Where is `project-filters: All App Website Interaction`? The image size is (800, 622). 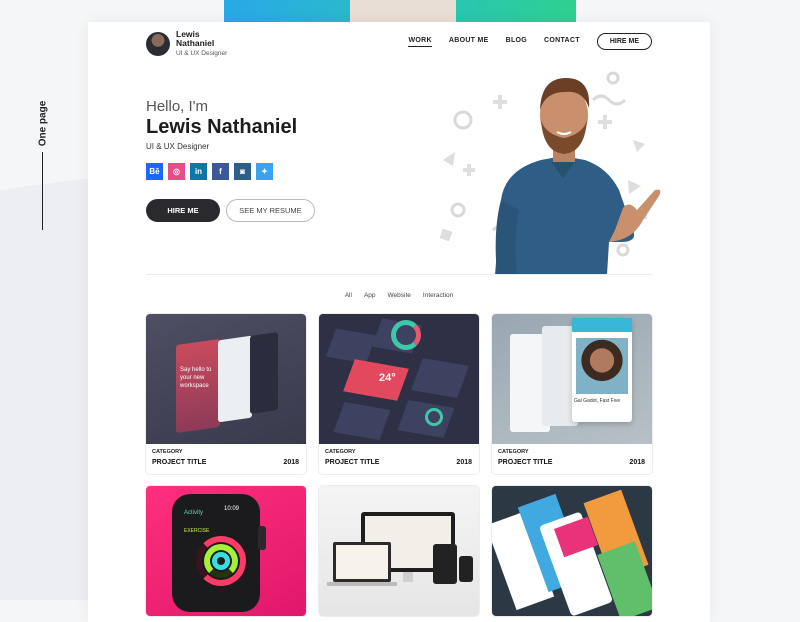 project-filters: All App Website Interaction is located at coordinates (399, 295).